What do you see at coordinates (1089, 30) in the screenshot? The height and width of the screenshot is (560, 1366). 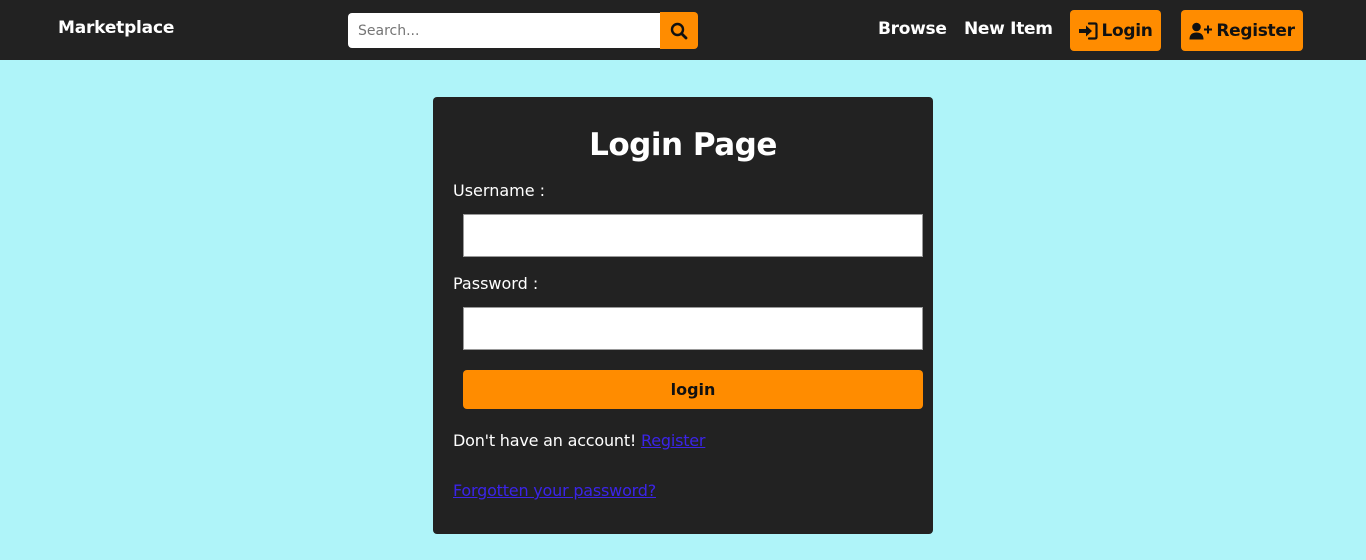 I see `sign-in-icon` at bounding box center [1089, 30].